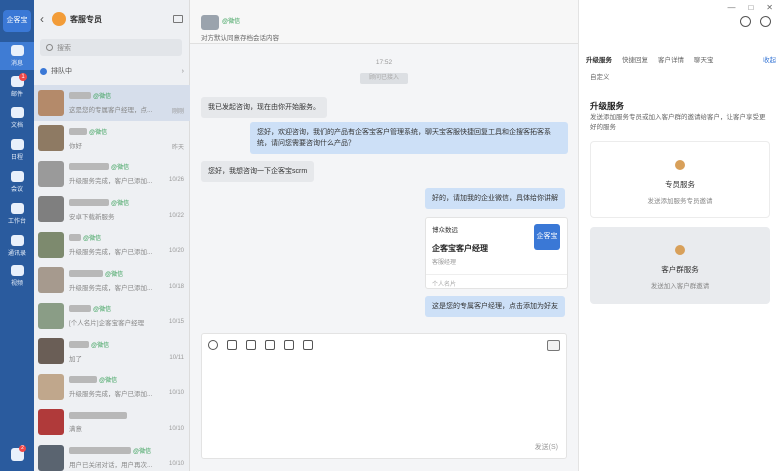  What do you see at coordinates (112, 316) in the screenshot?
I see `list-item: @微信 [个人名片]企客宝客户经理 10/15` at bounding box center [112, 316].